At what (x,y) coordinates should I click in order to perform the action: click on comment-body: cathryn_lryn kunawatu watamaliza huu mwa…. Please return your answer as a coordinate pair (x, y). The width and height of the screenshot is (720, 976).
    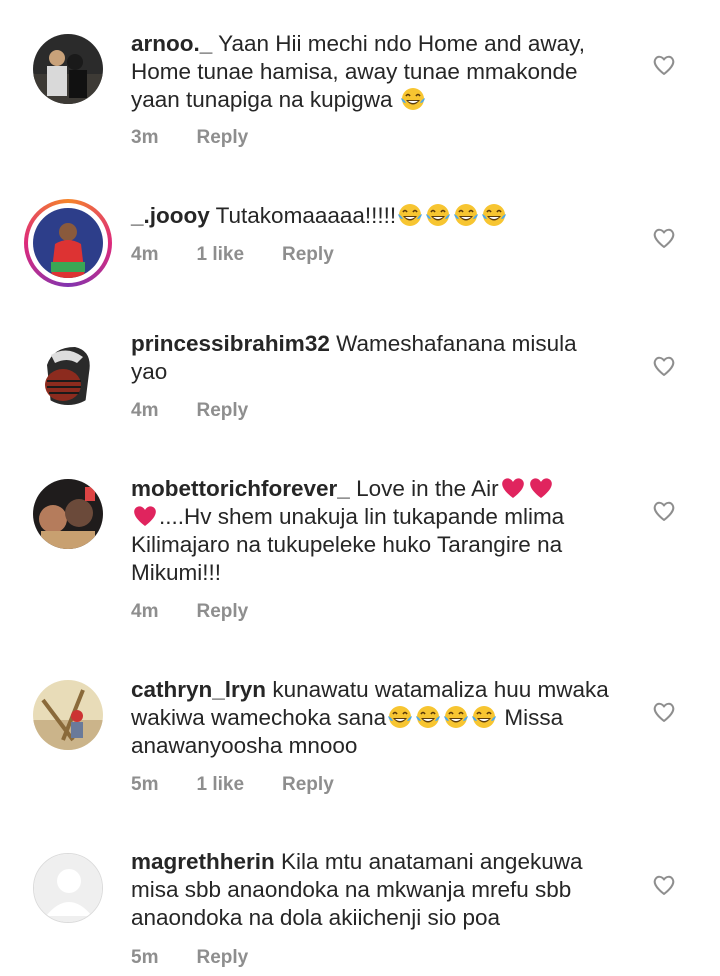
    Looking at the image, I should click on (381, 718).